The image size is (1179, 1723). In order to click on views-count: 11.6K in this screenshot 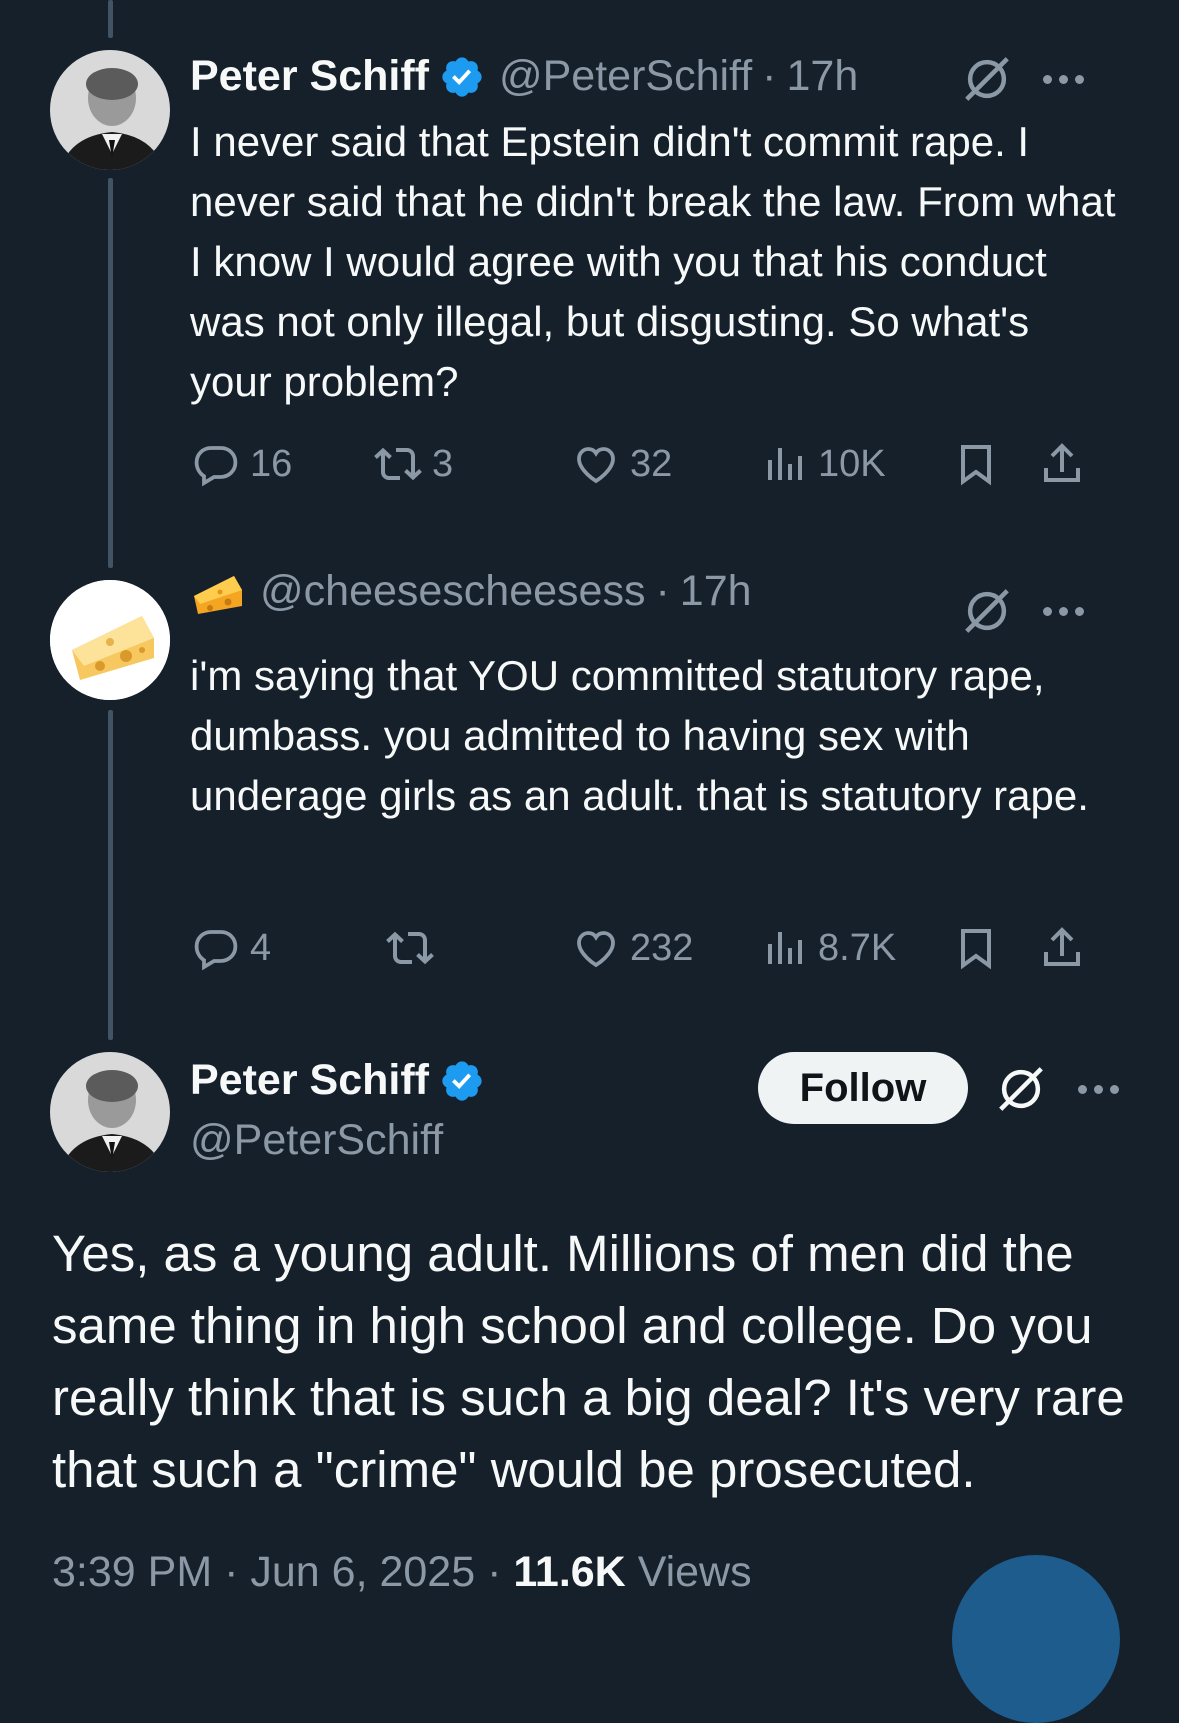, I will do `click(569, 1572)`.